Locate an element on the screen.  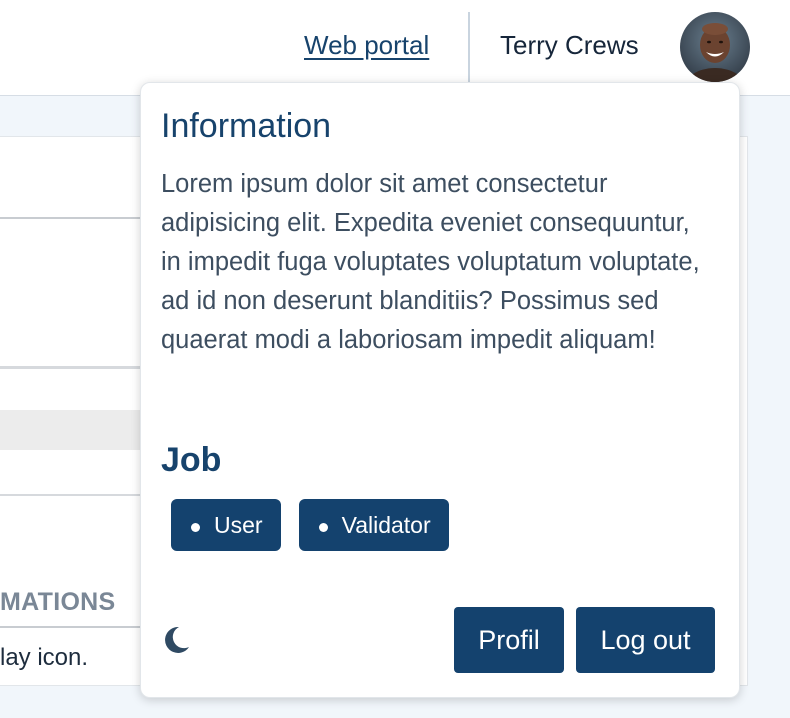
job-tag-label: User is located at coordinates (238, 524).